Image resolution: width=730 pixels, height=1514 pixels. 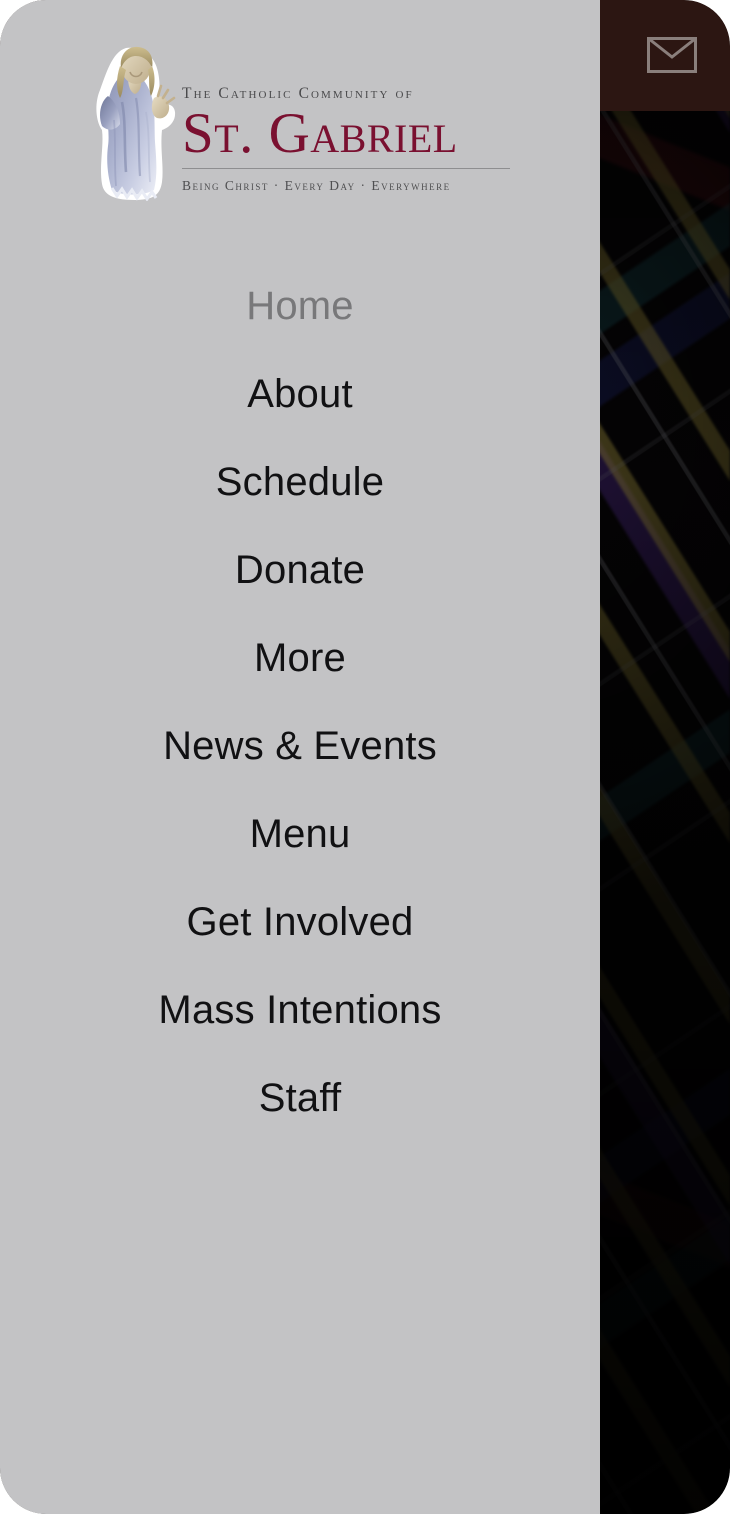 I want to click on logo-tagline-text: Being Christ · Every Day · Everywhere, so click(x=316, y=185).